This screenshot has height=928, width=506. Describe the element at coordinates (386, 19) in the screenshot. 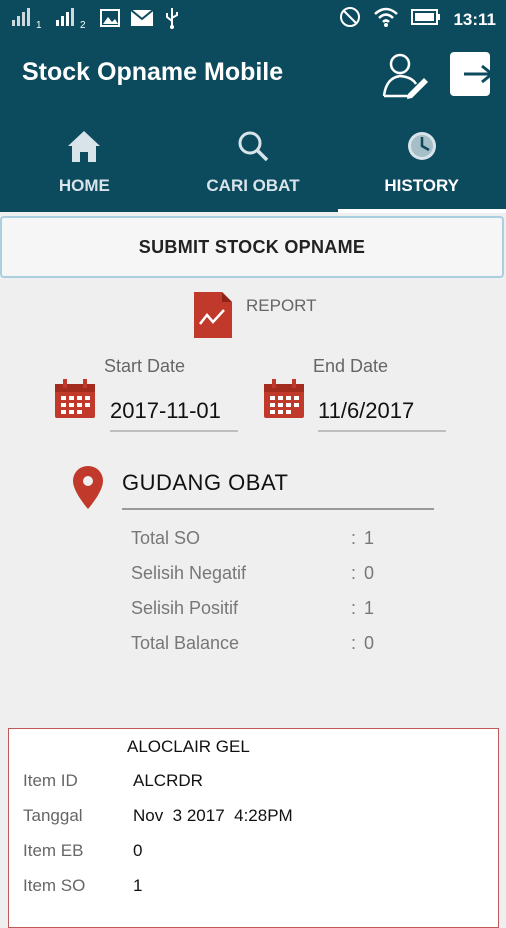

I see `wifi-icon` at that location.